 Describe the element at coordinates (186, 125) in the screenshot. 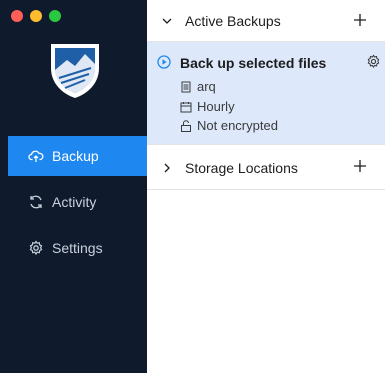

I see `unlock-icon` at that location.